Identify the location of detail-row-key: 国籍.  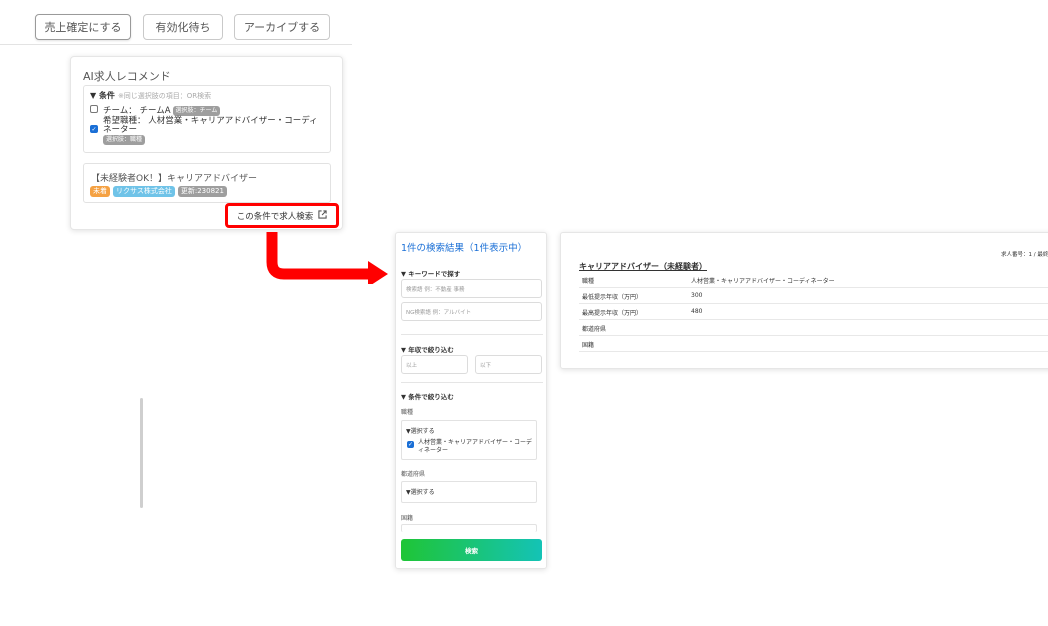
(588, 345).